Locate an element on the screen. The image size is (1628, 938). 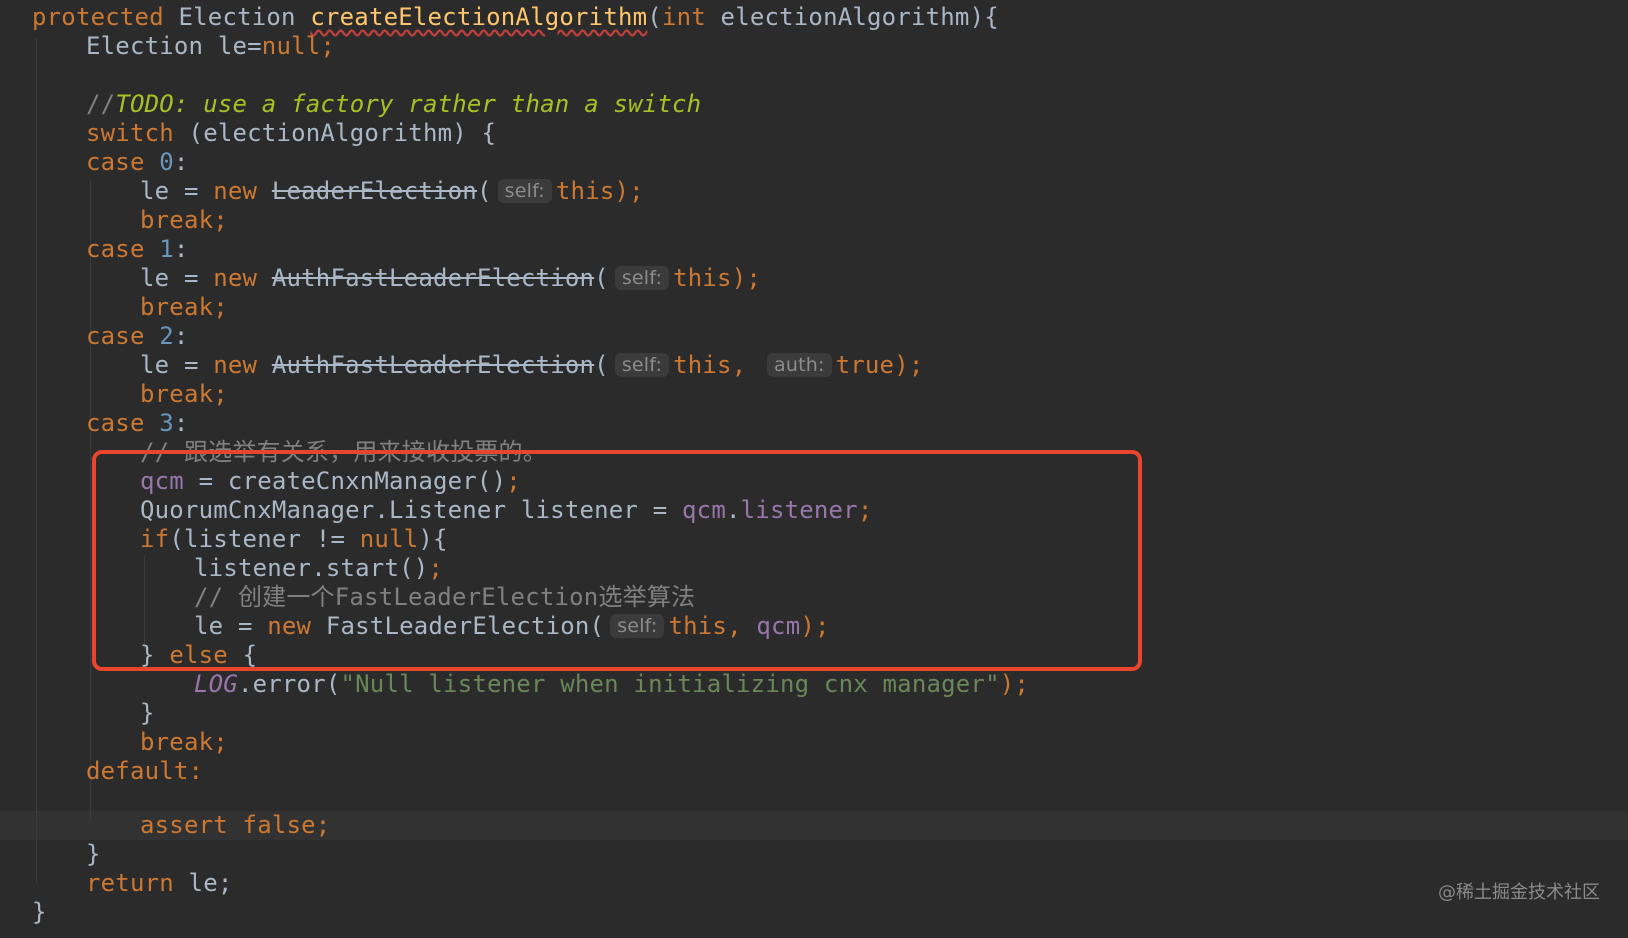
code-line-case-3: case 3: is located at coordinates (137, 423).